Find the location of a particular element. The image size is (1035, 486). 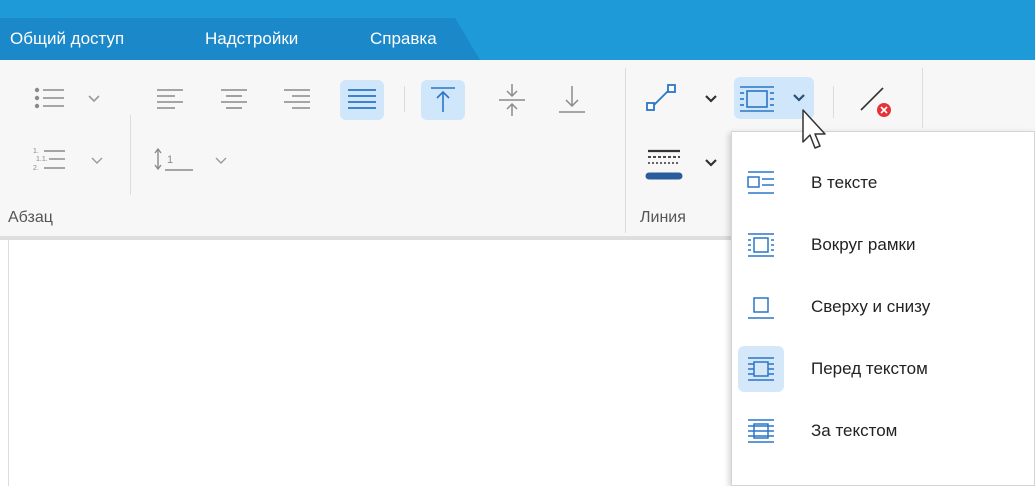

group-label-paragraph: Абзац is located at coordinates (30, 217).